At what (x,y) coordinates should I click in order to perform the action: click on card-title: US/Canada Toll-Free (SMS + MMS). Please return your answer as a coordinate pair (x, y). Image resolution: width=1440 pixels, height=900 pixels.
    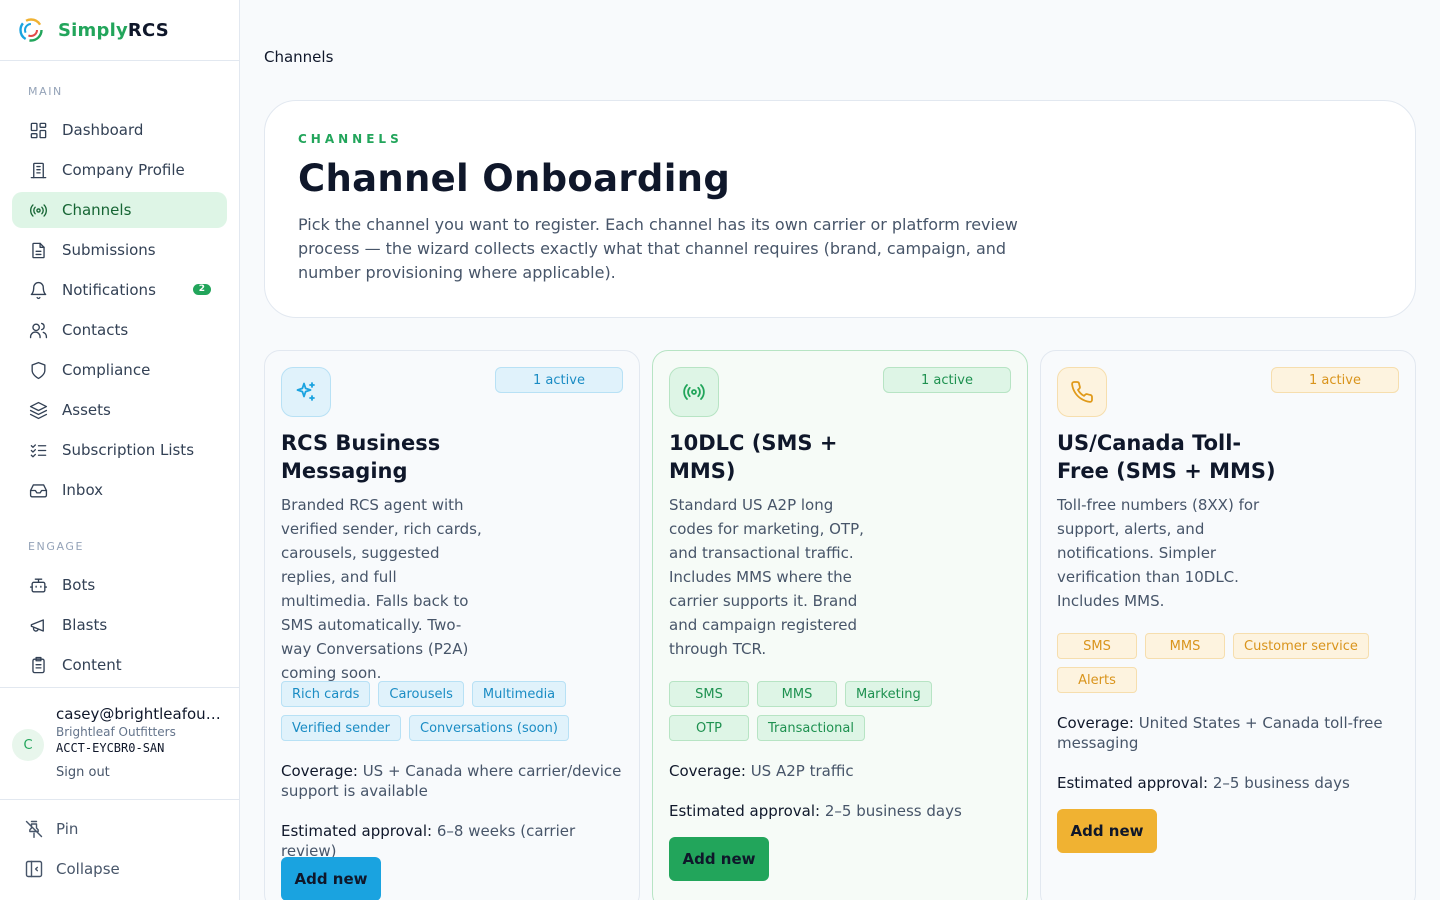
    Looking at the image, I should click on (1166, 457).